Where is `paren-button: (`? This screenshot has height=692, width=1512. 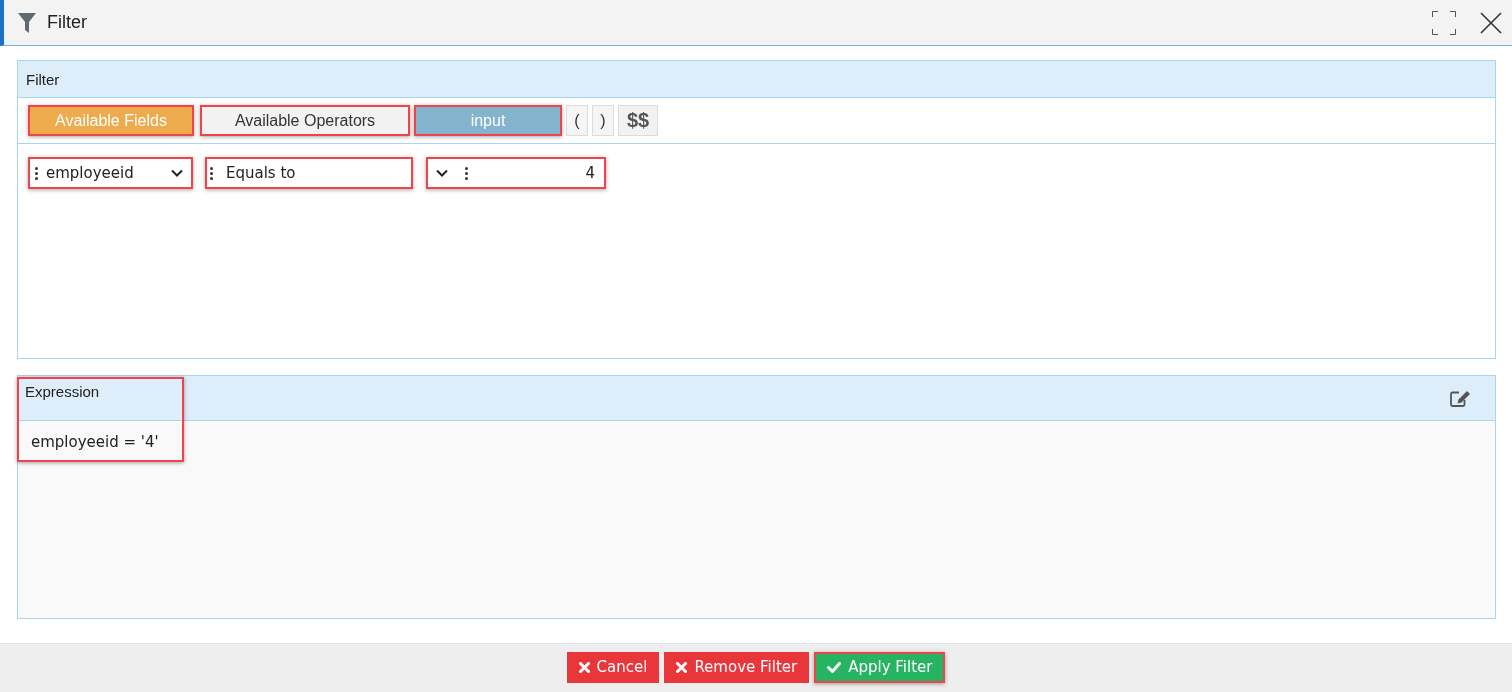
paren-button: ( is located at coordinates (577, 120).